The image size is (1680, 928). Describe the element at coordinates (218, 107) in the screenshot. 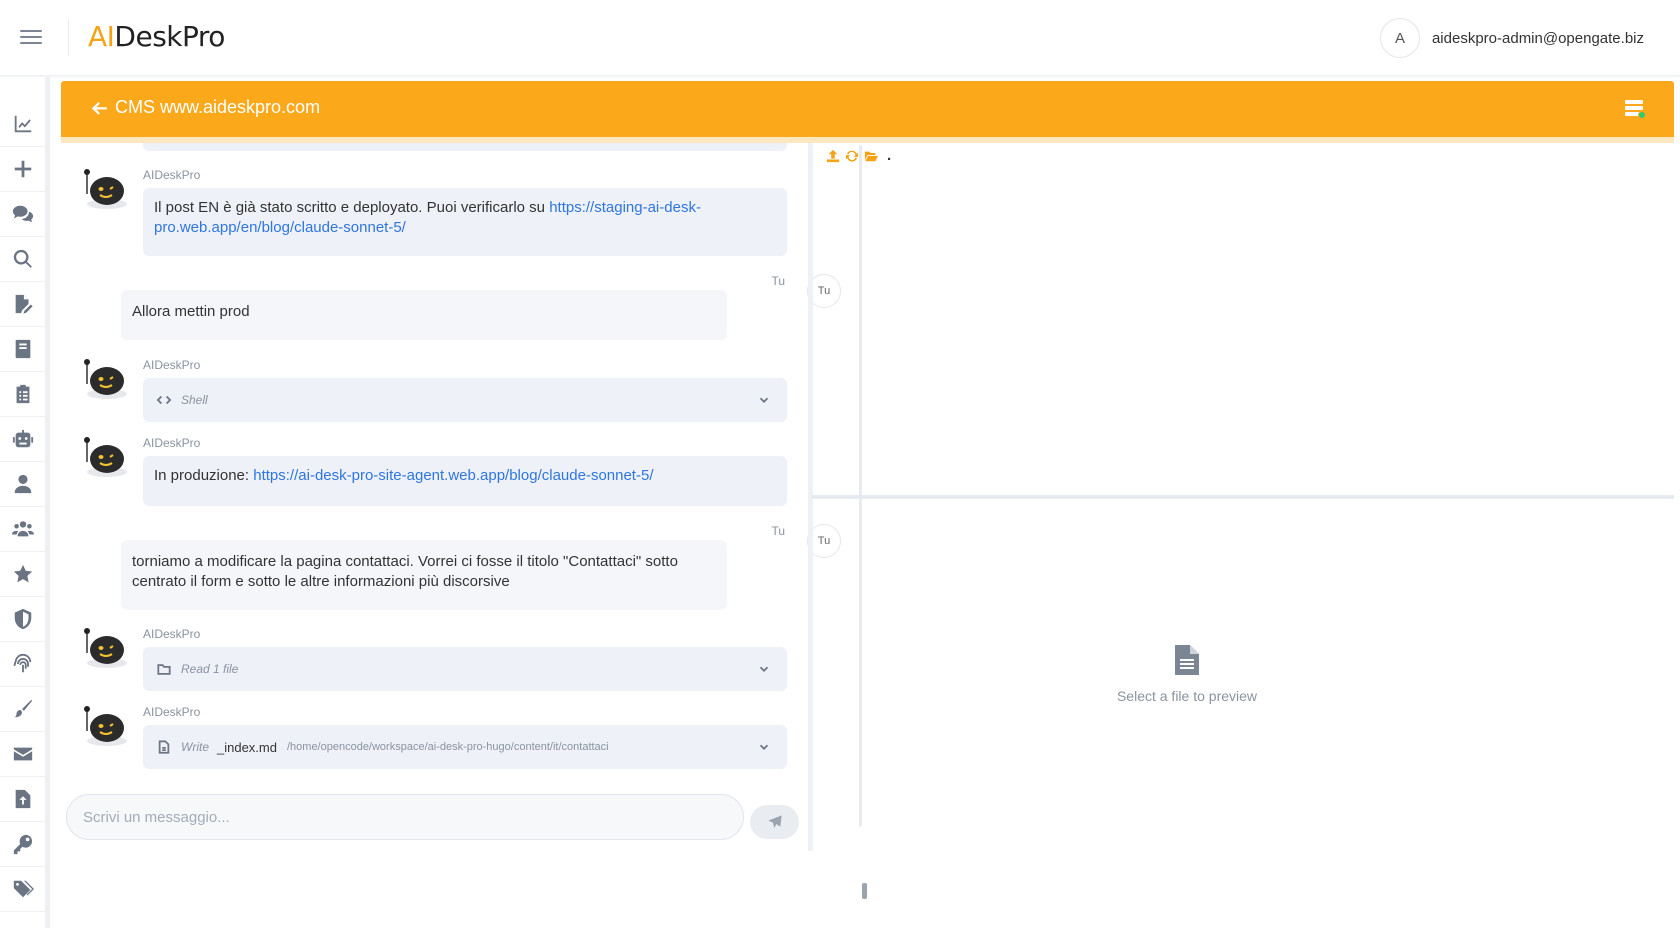

I see `page-title: CMS www.aideskpro.com` at that location.